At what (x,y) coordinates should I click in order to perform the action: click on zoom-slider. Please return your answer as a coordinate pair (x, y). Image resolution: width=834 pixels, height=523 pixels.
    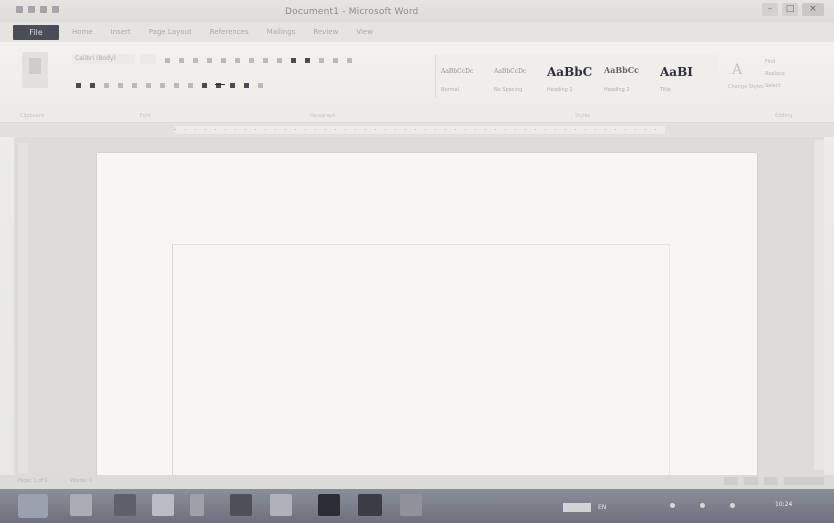
    Looking at the image, I should click on (804, 481).